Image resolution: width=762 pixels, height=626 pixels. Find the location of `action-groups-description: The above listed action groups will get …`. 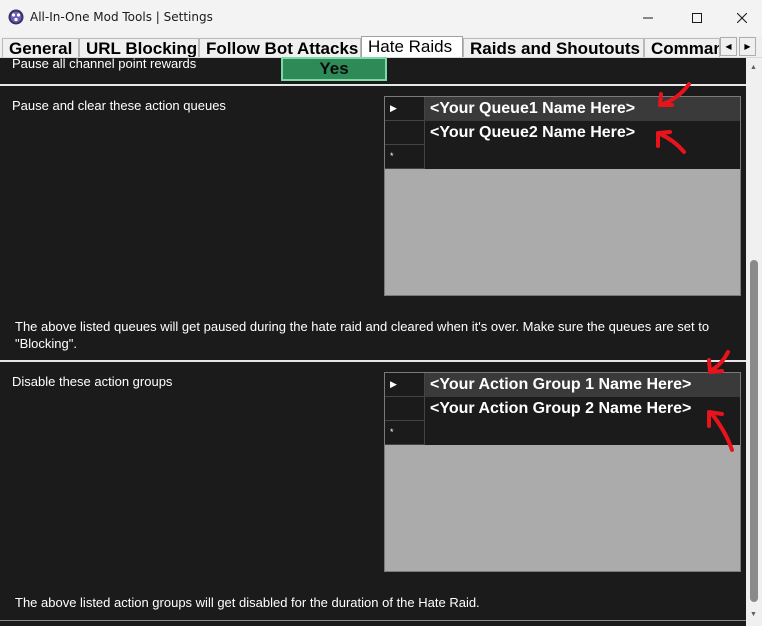

action-groups-description: The above listed action groups will get … is located at coordinates (247, 602).